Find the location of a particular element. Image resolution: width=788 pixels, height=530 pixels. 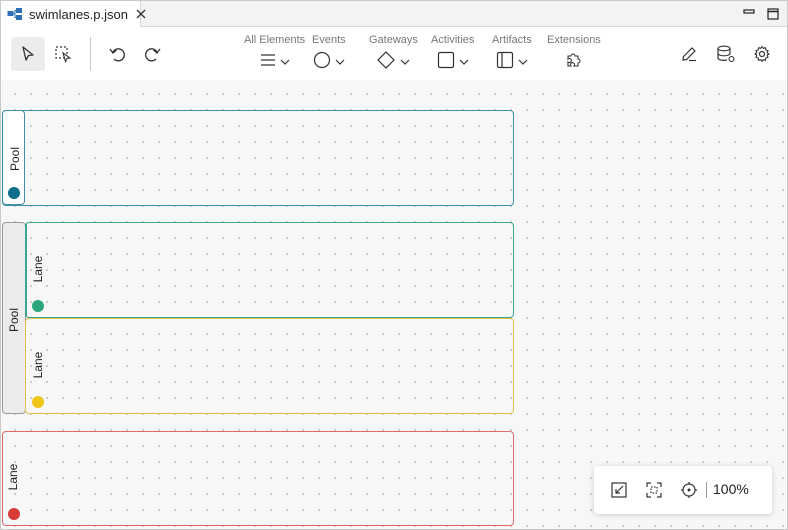

redo-icon is located at coordinates (153, 54).